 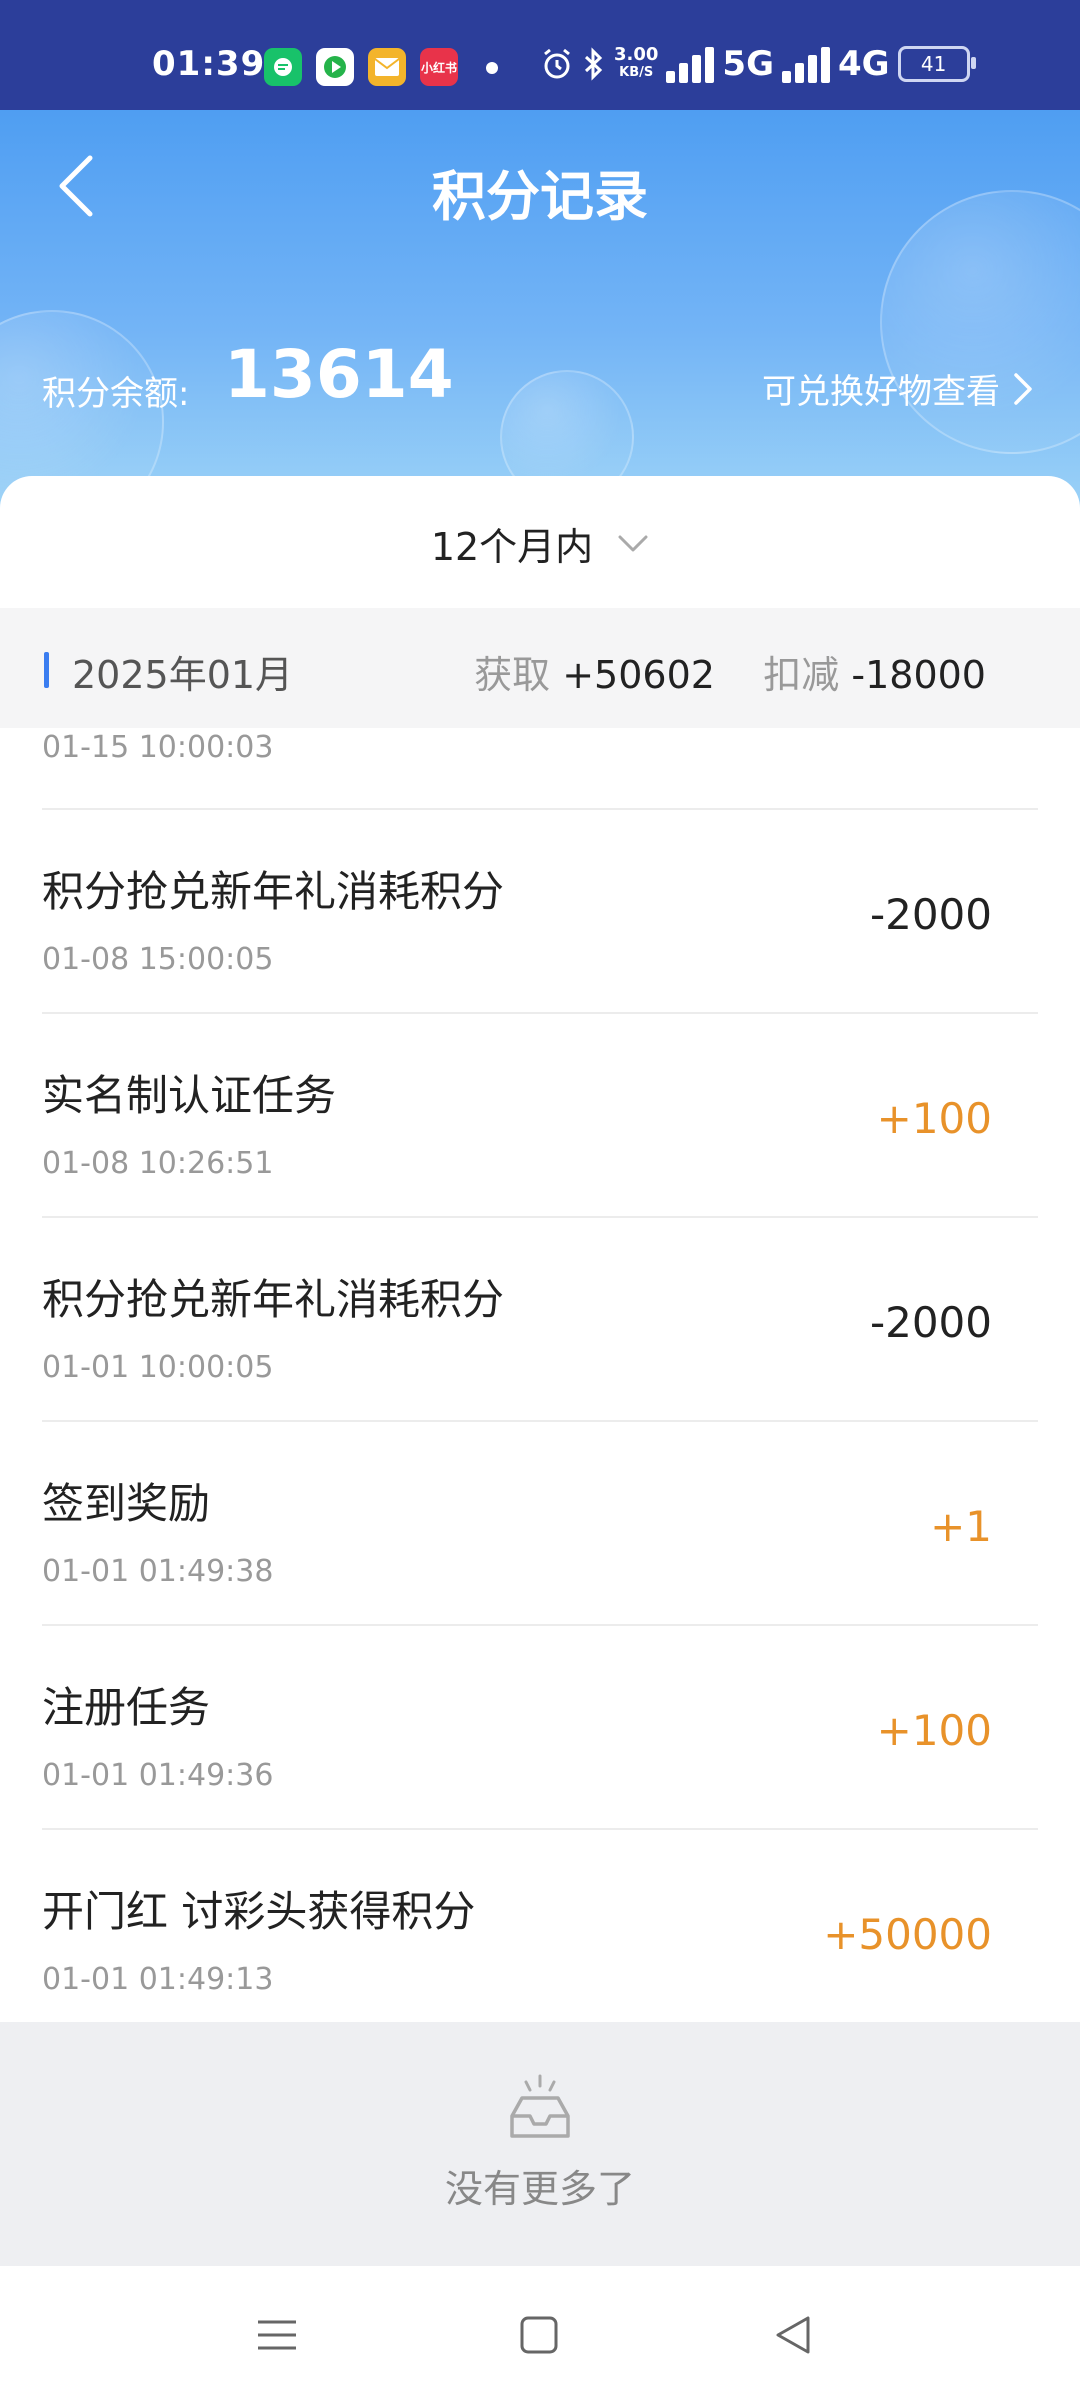 I want to click on record-amount: +1, so click(x=961, y=1526).